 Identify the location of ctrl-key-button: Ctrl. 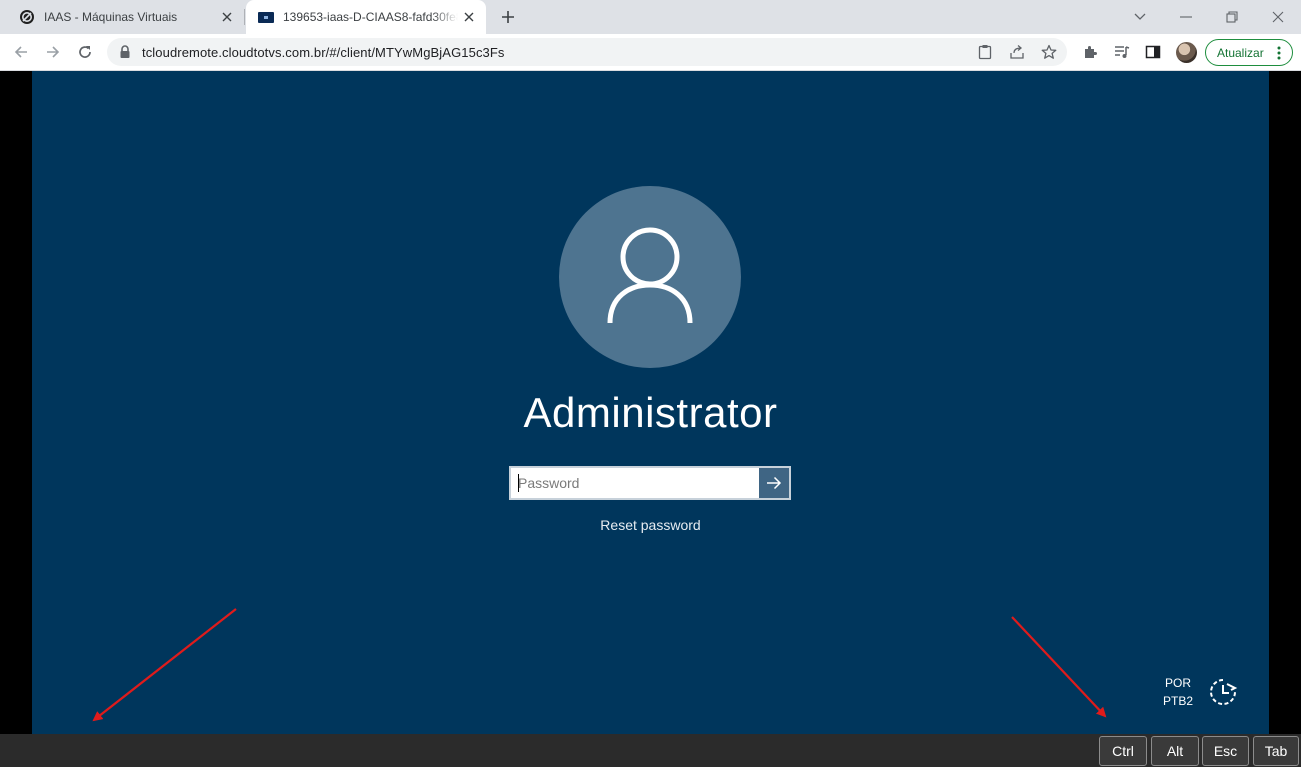
(1123, 751).